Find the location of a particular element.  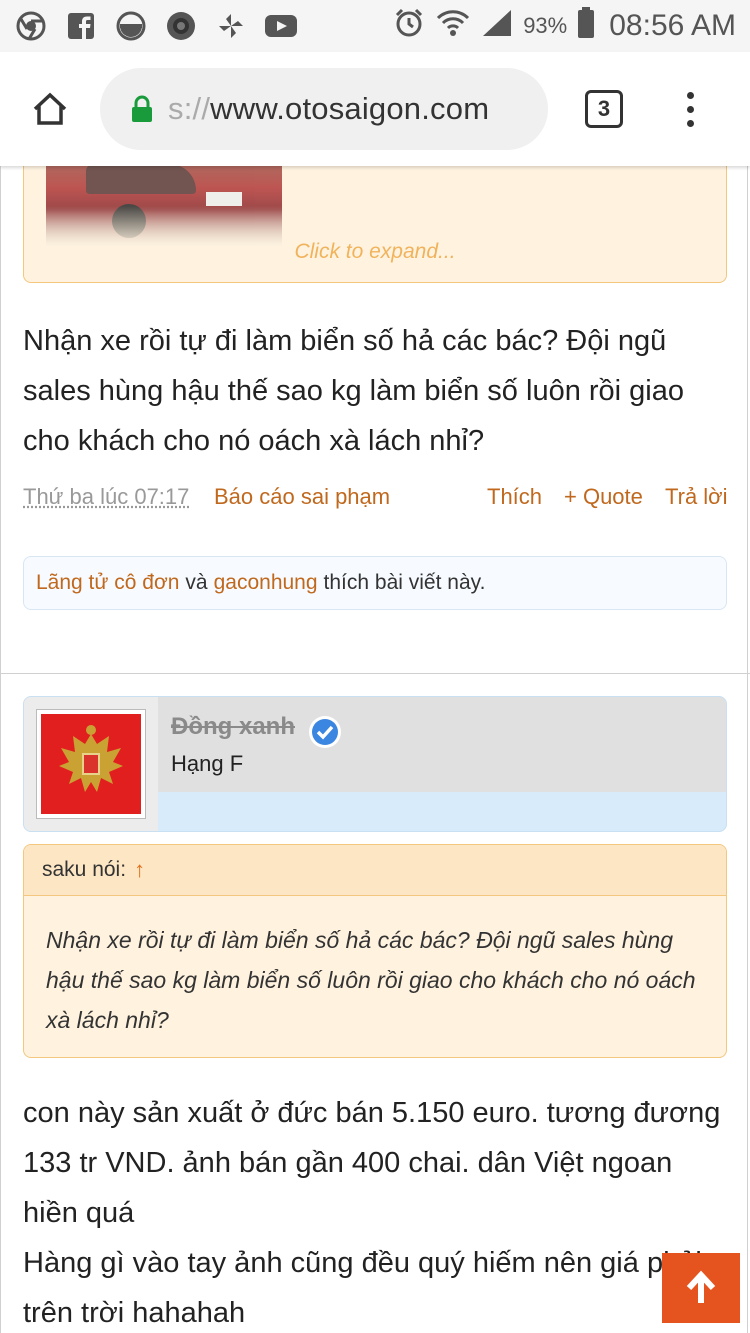

clock: 08:56 AM is located at coordinates (672, 25).